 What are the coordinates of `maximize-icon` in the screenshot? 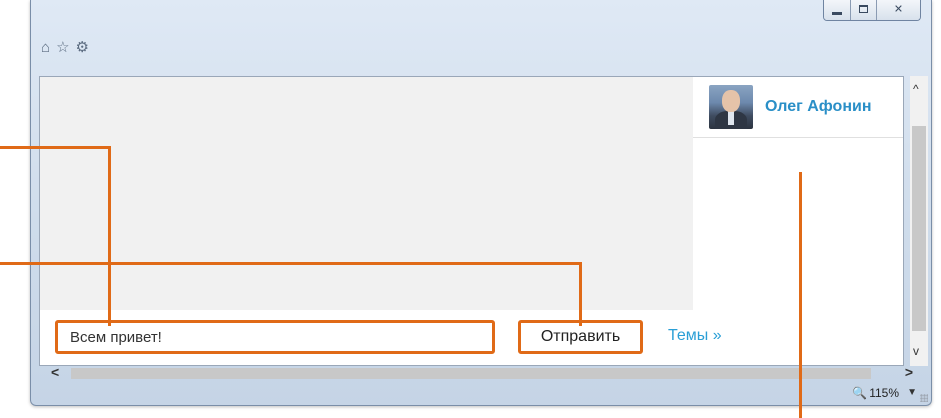 It's located at (863, 9).